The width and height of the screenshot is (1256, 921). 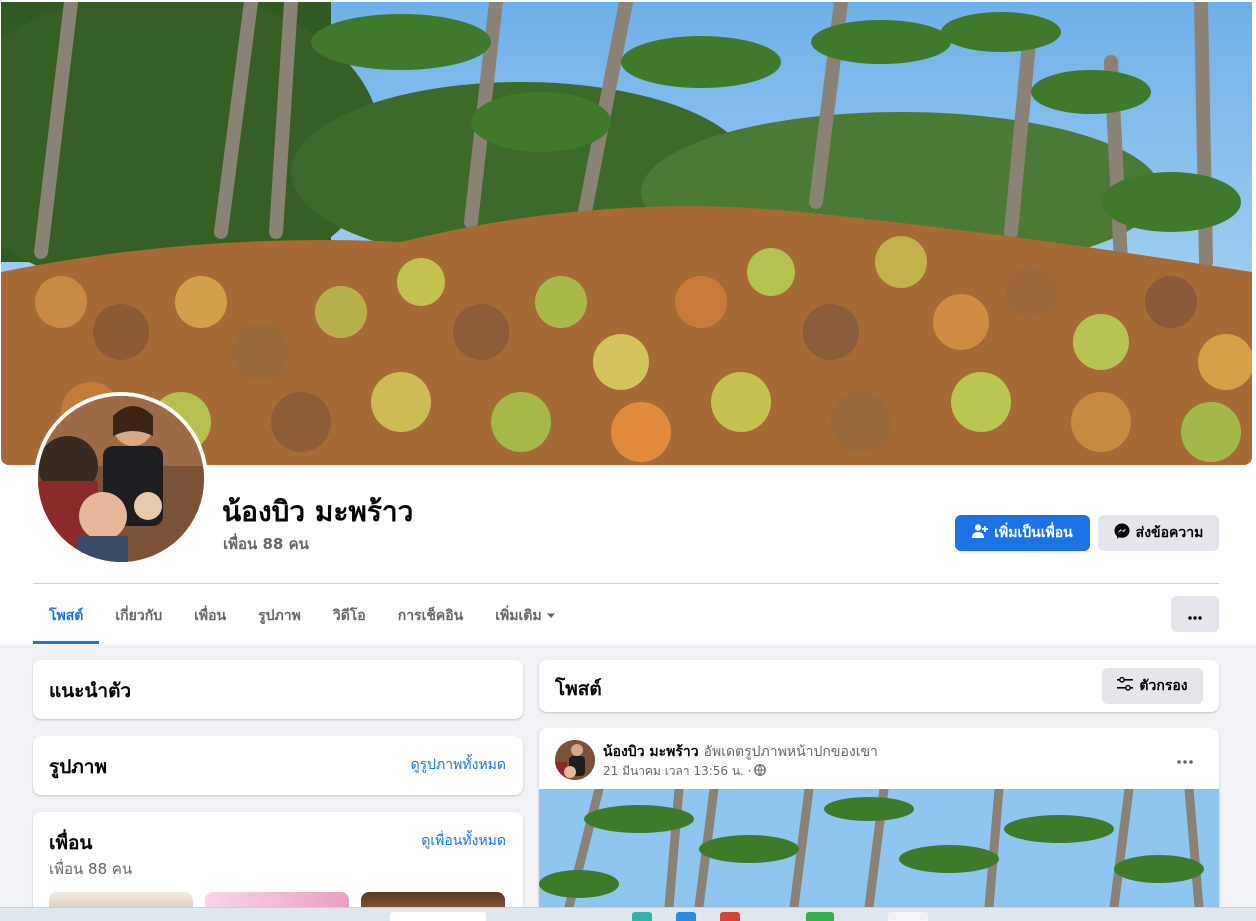 I want to click on post-action-text: อัพเดตรูปภาพหน้าปกของเขา, so click(x=790, y=752).